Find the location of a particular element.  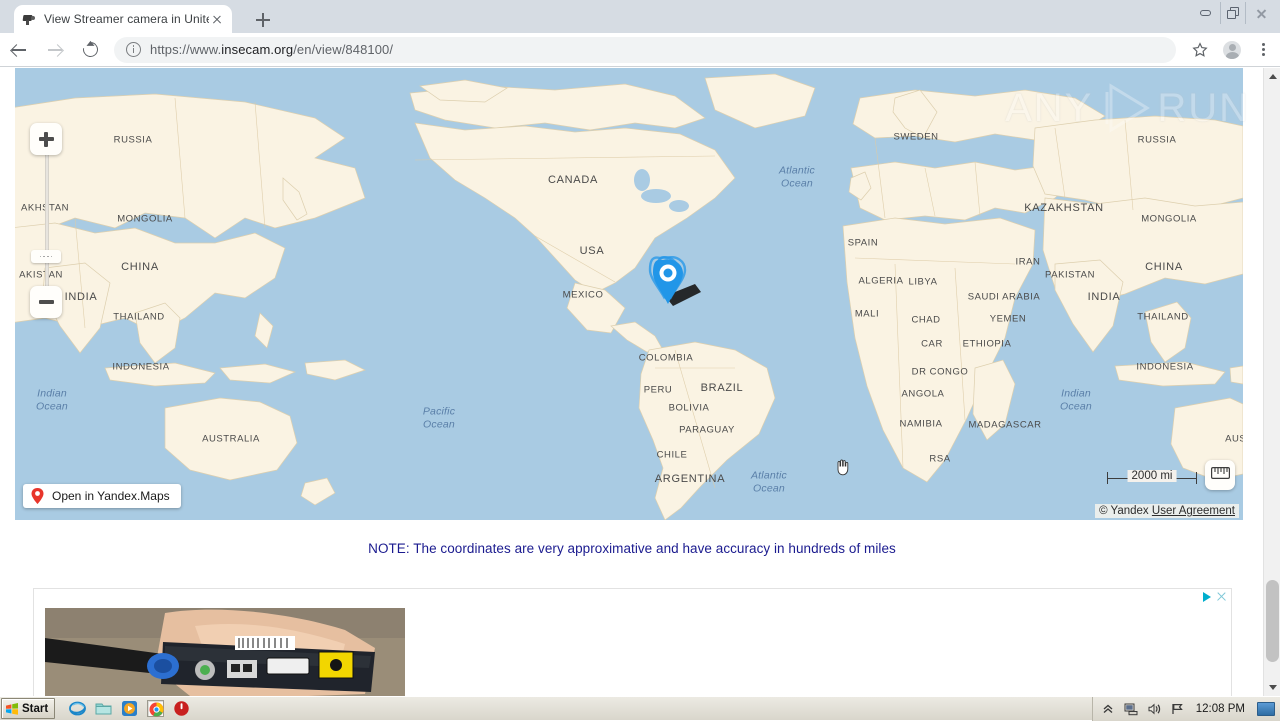

network-icon is located at coordinates (1131, 709).